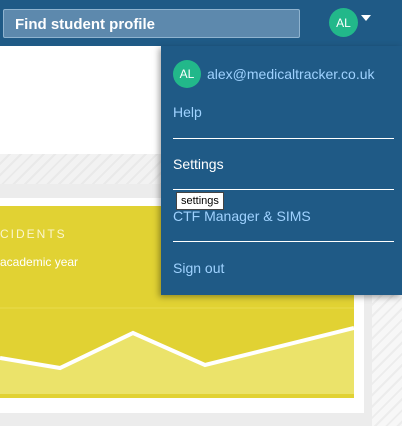 This screenshot has width=402, height=426. Describe the element at coordinates (198, 268) in the screenshot. I see `menu-item-sign-out: Sign out` at that location.